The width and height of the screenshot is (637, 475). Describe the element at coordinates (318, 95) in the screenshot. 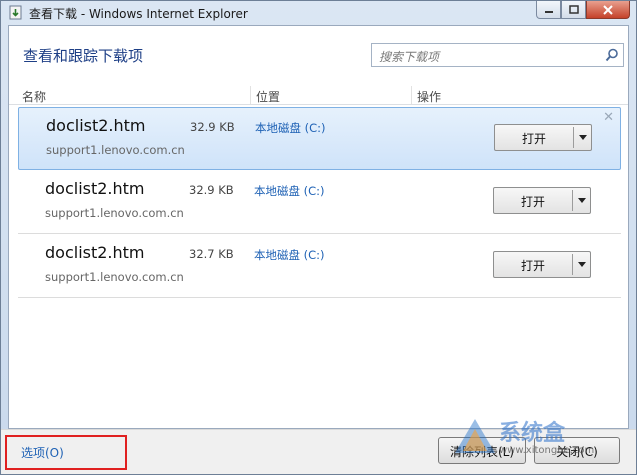

I see `column-header: 名称 位置 操作` at that location.